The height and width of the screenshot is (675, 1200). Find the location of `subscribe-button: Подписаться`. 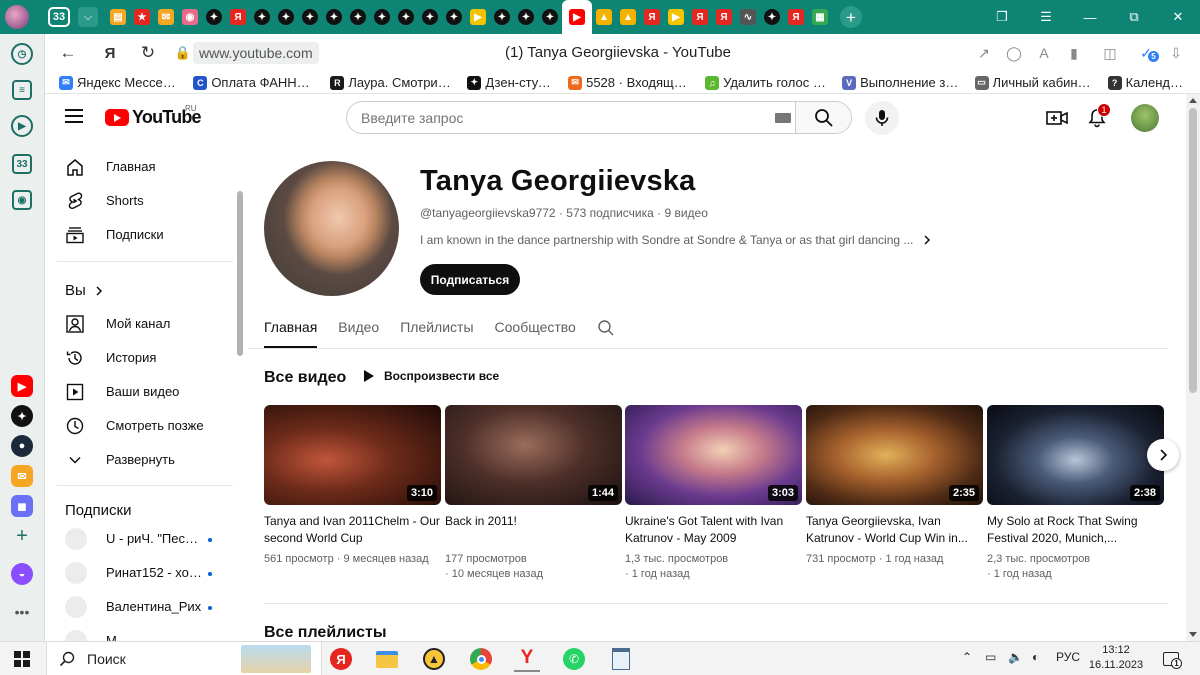

subscribe-button: Подписаться is located at coordinates (470, 279).